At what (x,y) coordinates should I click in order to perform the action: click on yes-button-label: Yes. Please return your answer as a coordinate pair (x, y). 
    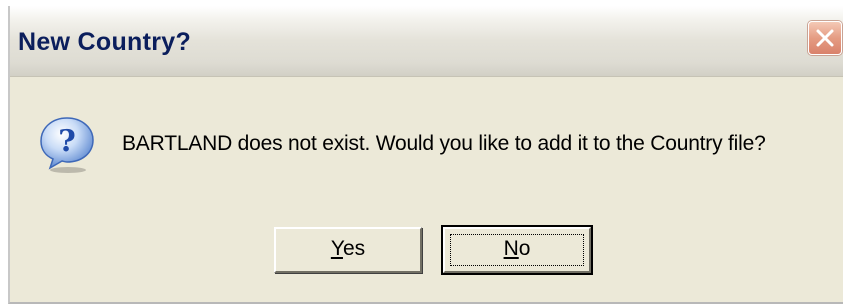
    Looking at the image, I should click on (348, 248).